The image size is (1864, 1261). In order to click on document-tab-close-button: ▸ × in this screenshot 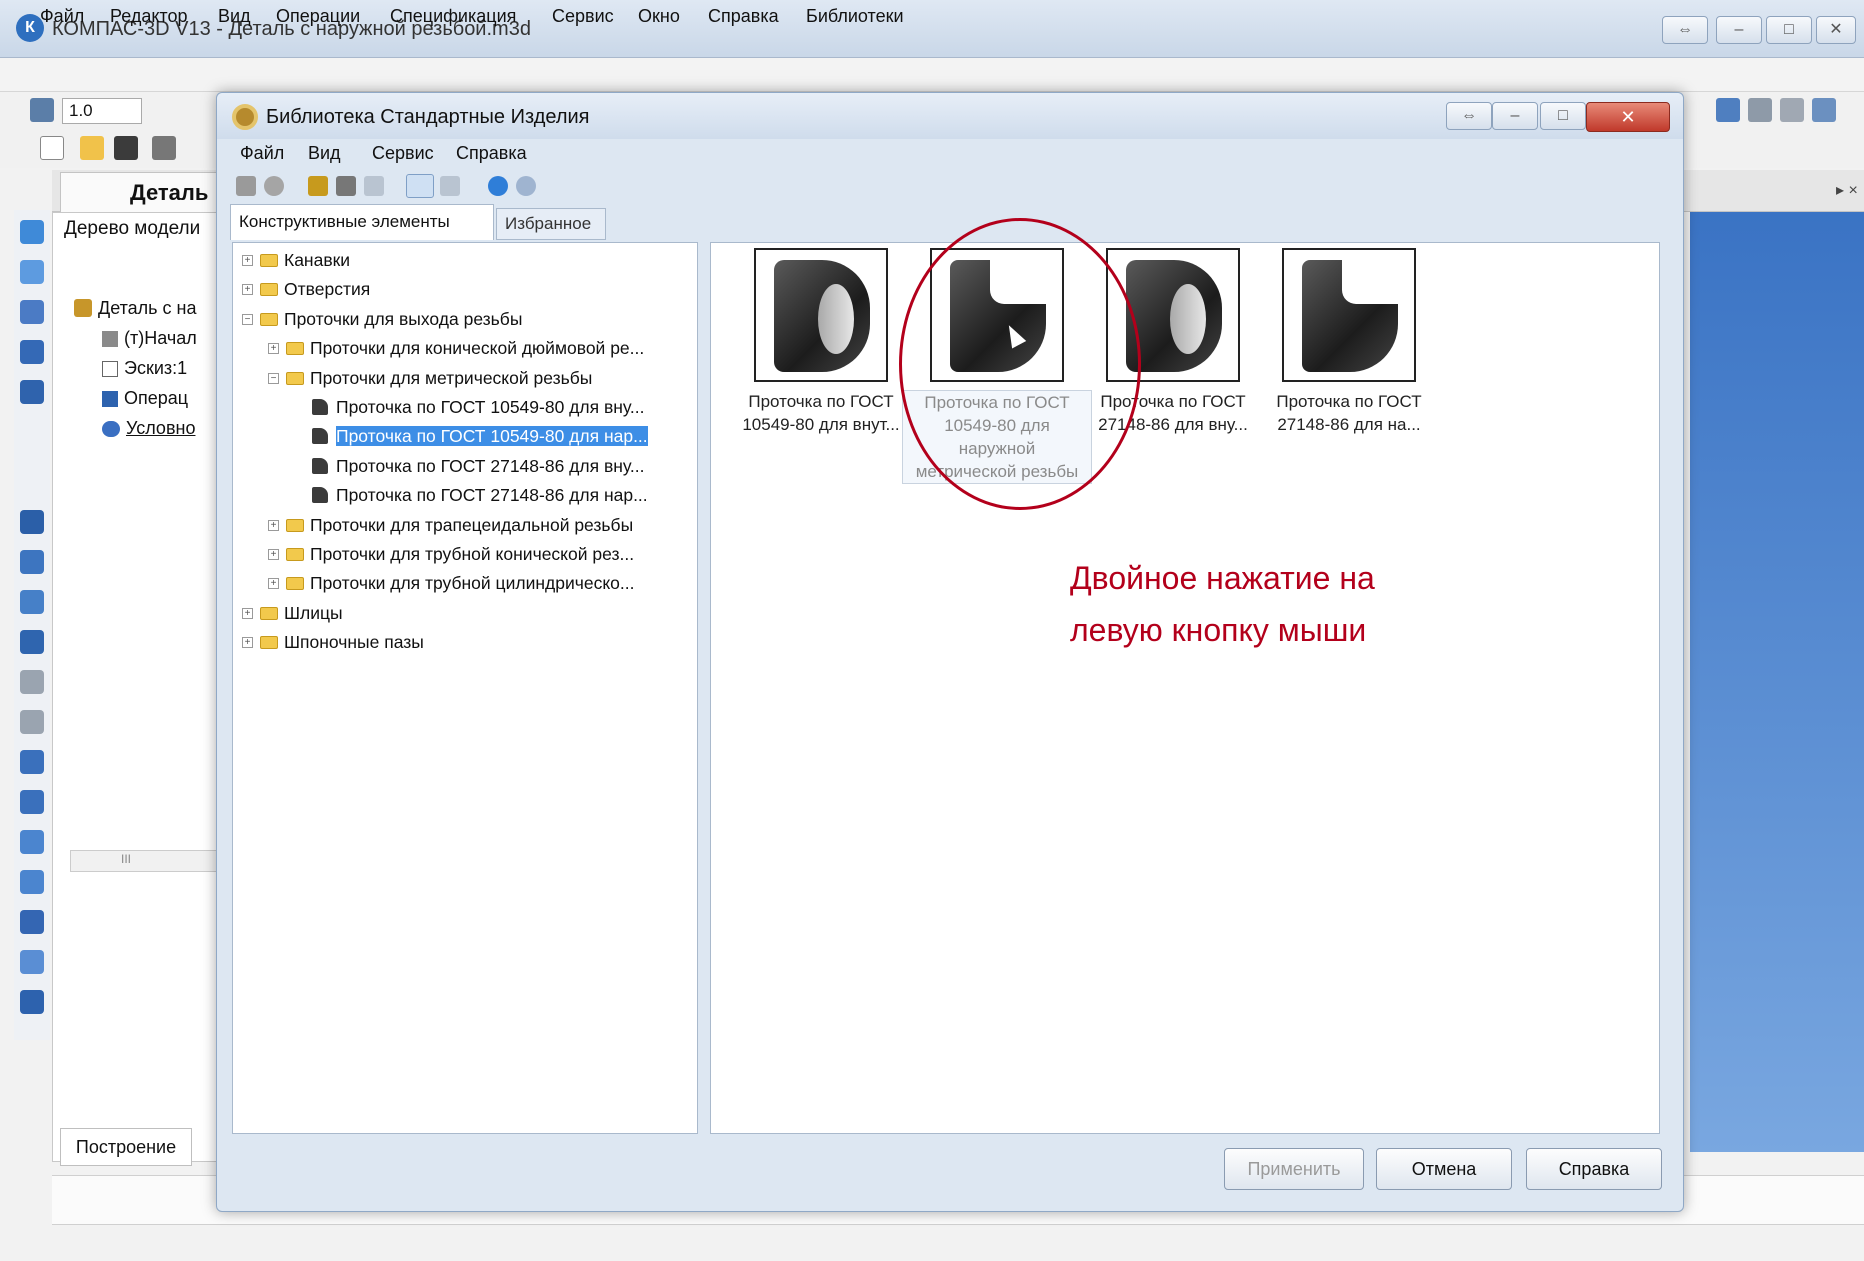, I will do `click(1847, 190)`.